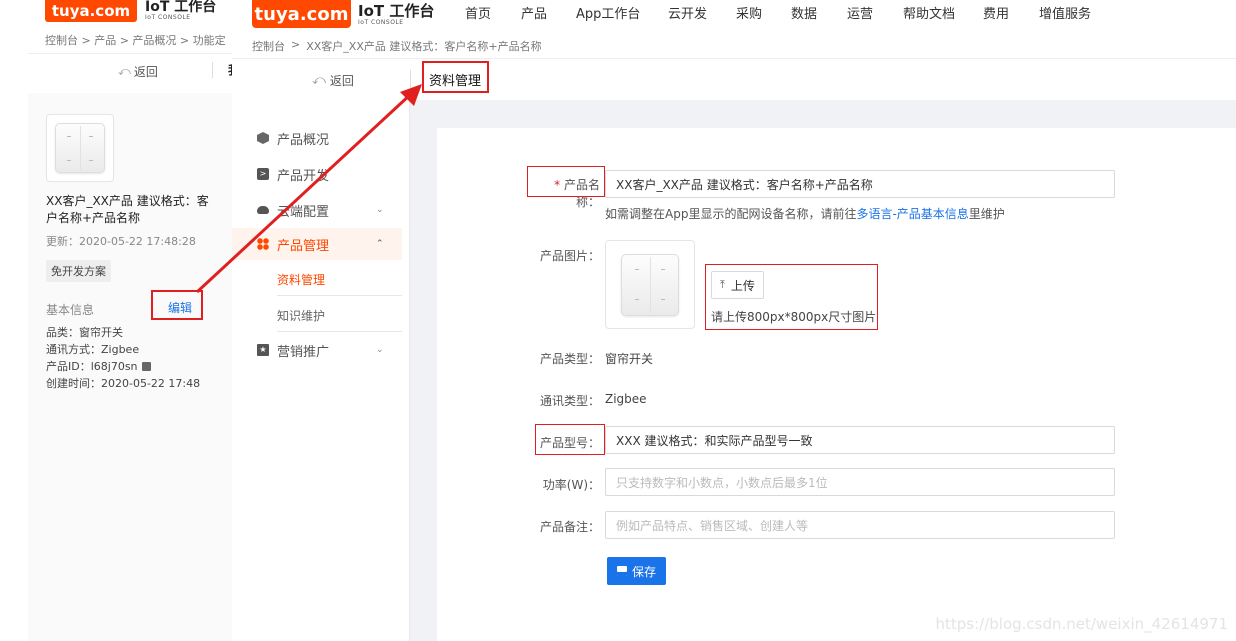 The image size is (1236, 641). I want to click on annotation-arrow, so click(308, 189).